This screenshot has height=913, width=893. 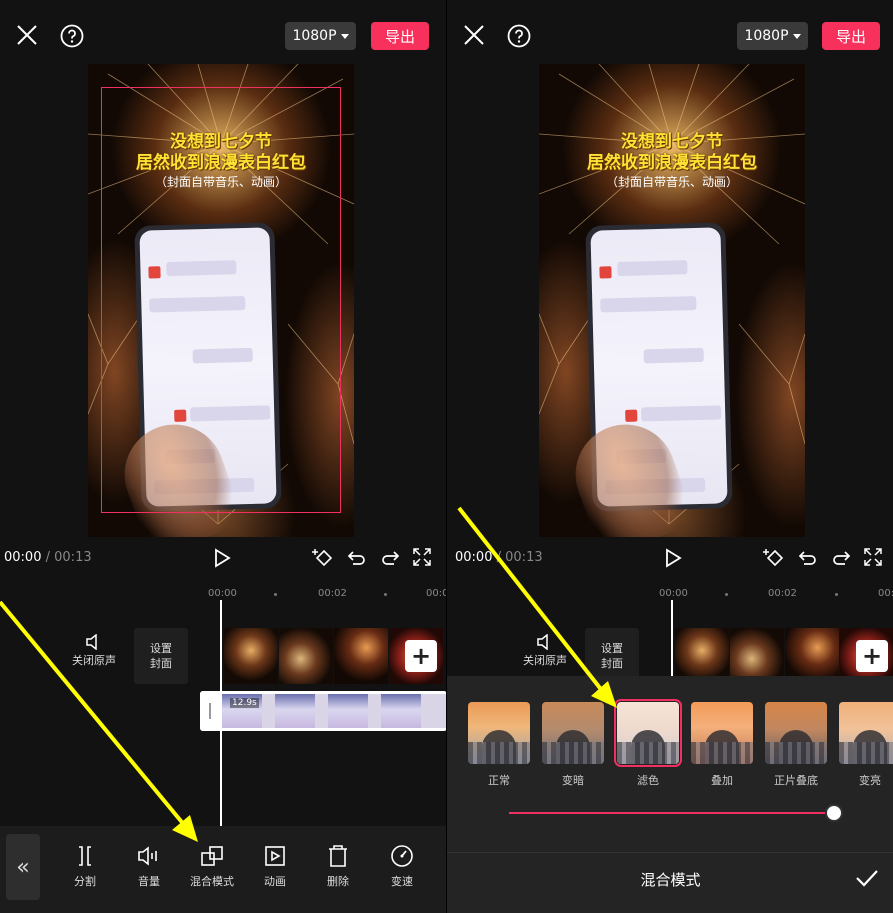 What do you see at coordinates (23, 867) in the screenshot?
I see `collapse-button: «` at bounding box center [23, 867].